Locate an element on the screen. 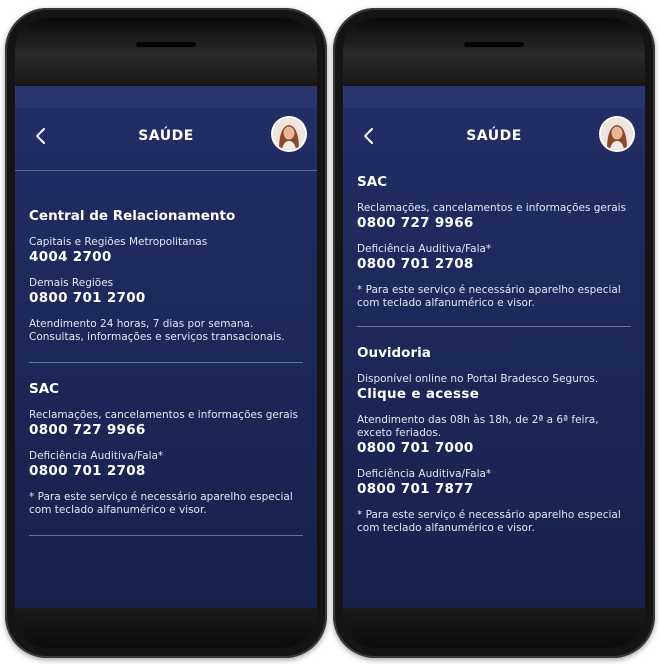 This screenshot has height=664, width=660. section-title: Central de Relacionamento is located at coordinates (132, 216).